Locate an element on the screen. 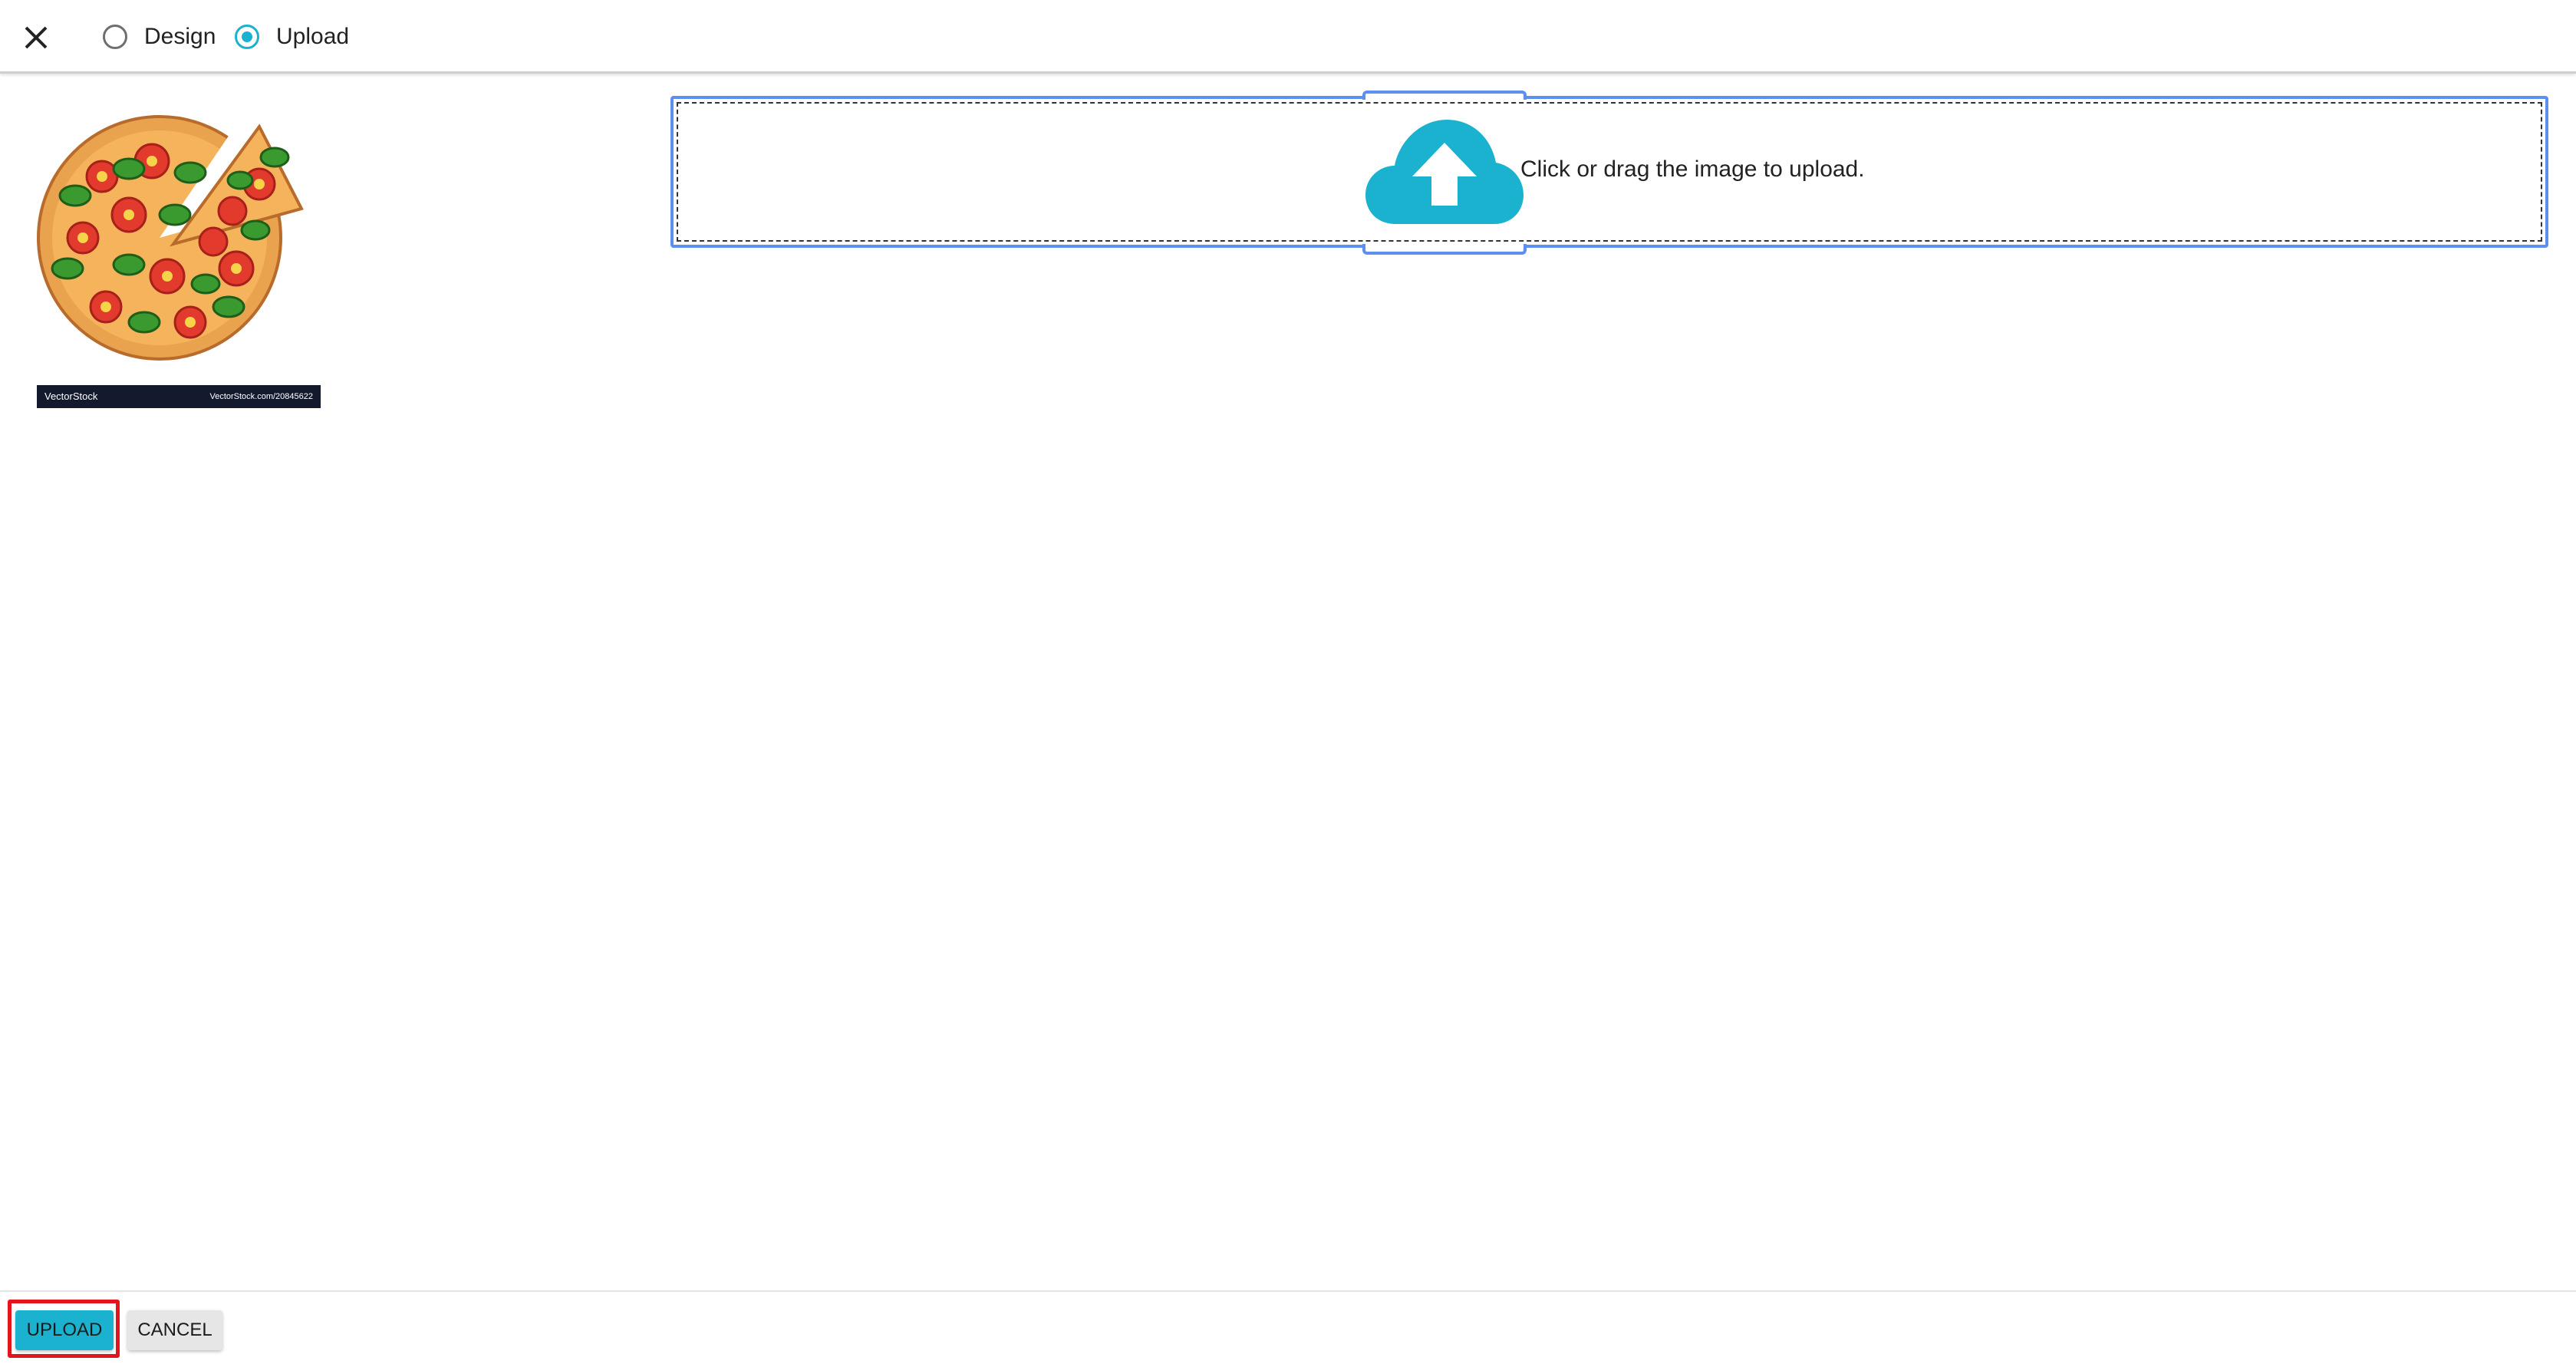 Image resolution: width=2576 pixels, height=1364 pixels. pizza-image is located at coordinates (170, 238).